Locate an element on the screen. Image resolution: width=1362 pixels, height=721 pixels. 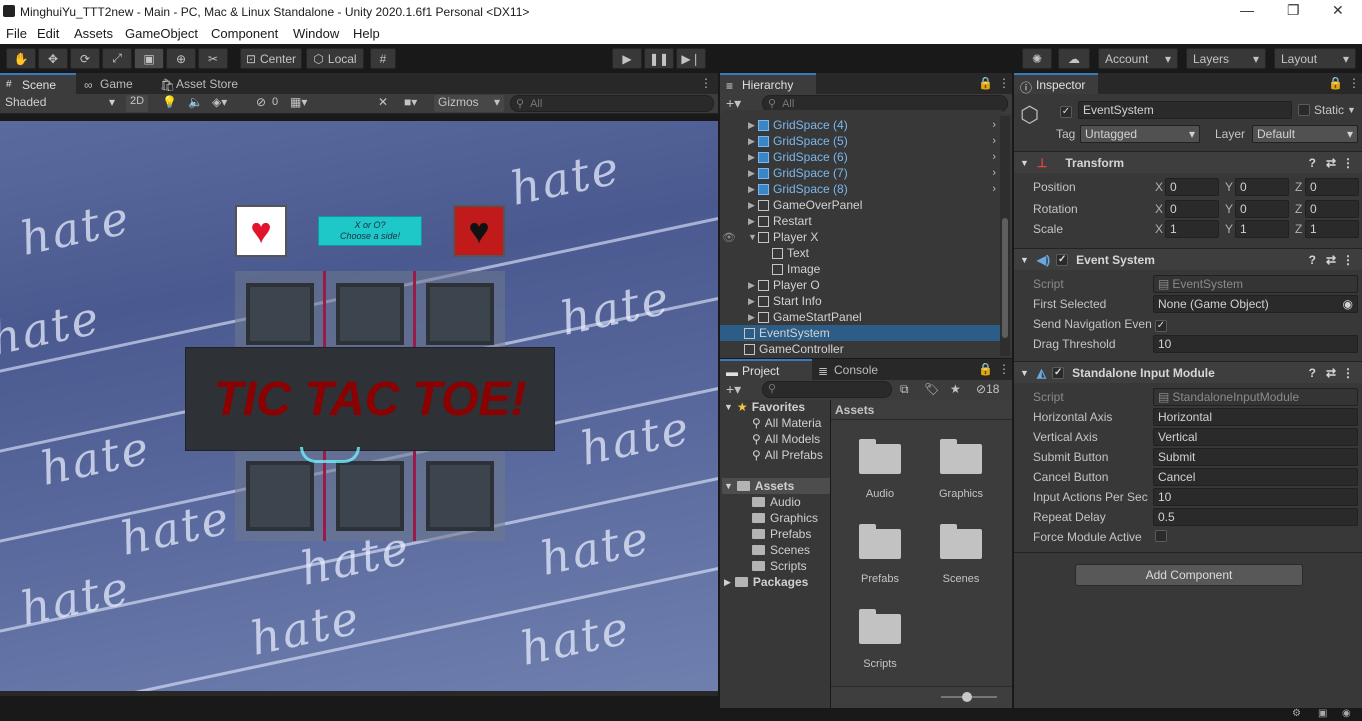
hidden-packages-button: ⊘ 18 is located at coordinates (987, 389).